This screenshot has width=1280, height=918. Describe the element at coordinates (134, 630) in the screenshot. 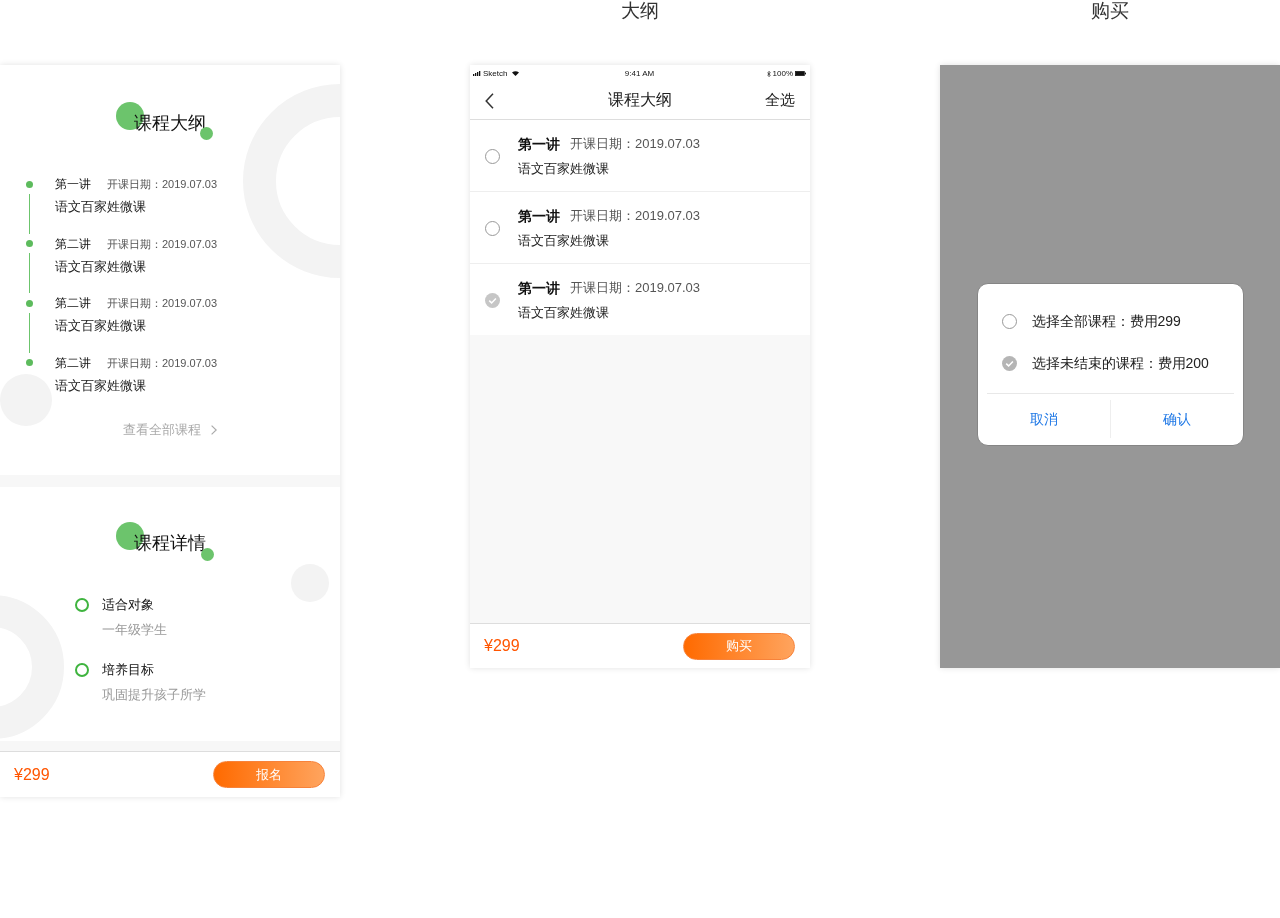

I see `detail-value: 一年级学生` at that location.